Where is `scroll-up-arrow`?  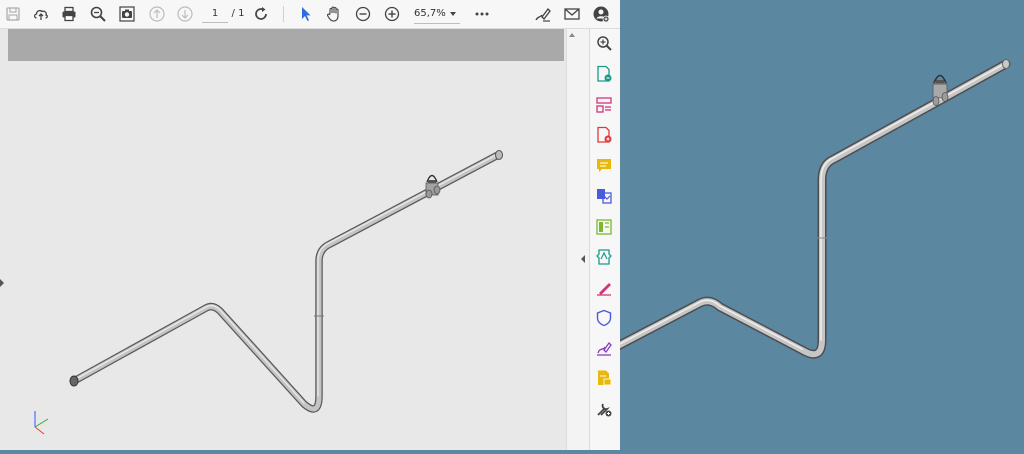
scroll-up-arrow is located at coordinates (572, 35).